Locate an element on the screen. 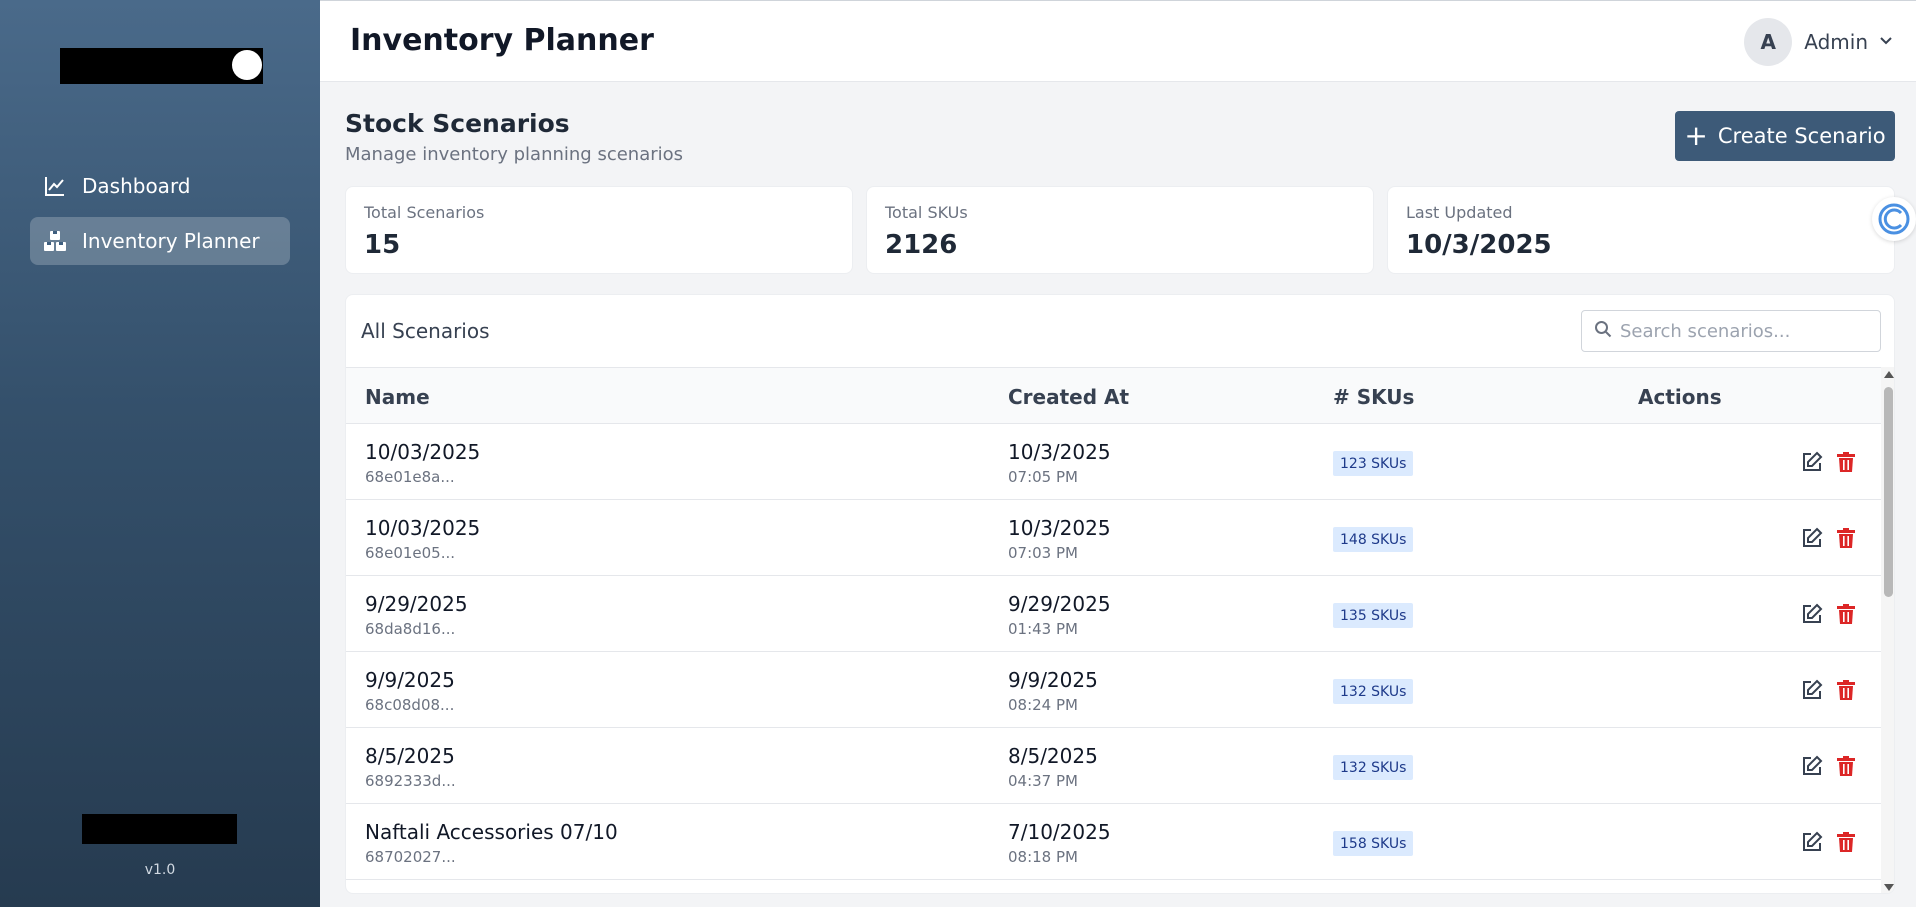 This screenshot has width=1916, height=907. boxes-icon is located at coordinates (55, 241).